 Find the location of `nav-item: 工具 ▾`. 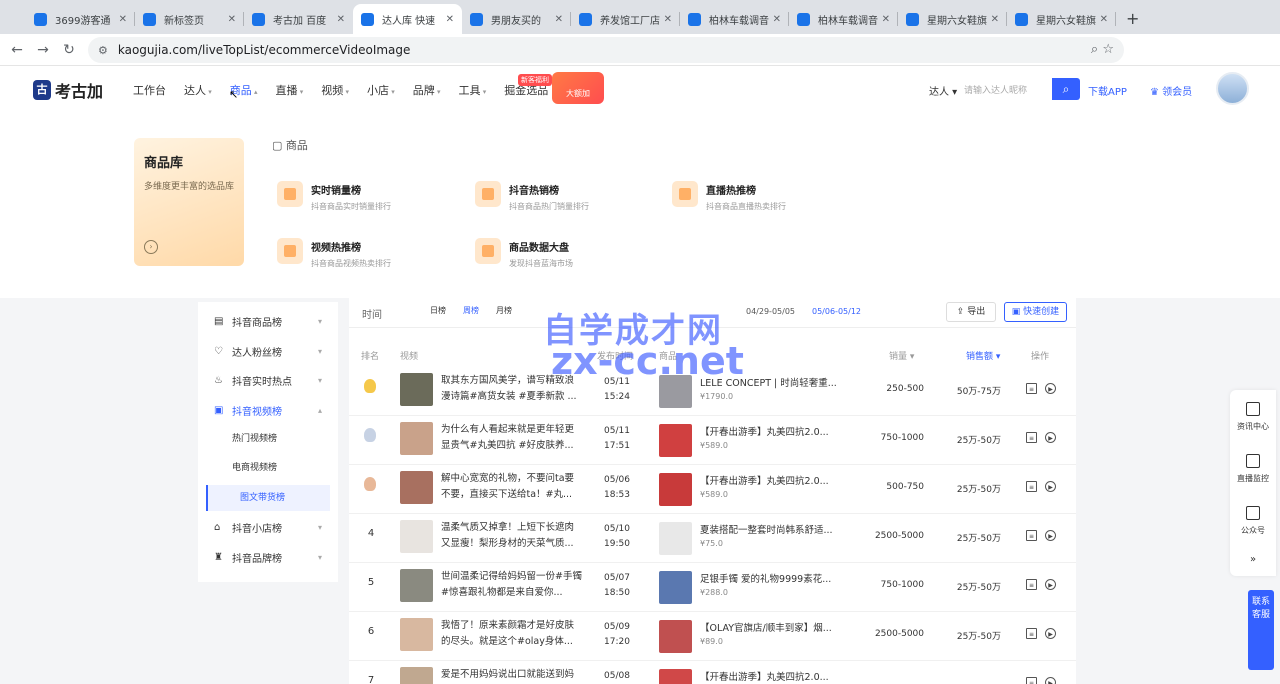

nav-item: 工具 ▾ is located at coordinates (473, 90).